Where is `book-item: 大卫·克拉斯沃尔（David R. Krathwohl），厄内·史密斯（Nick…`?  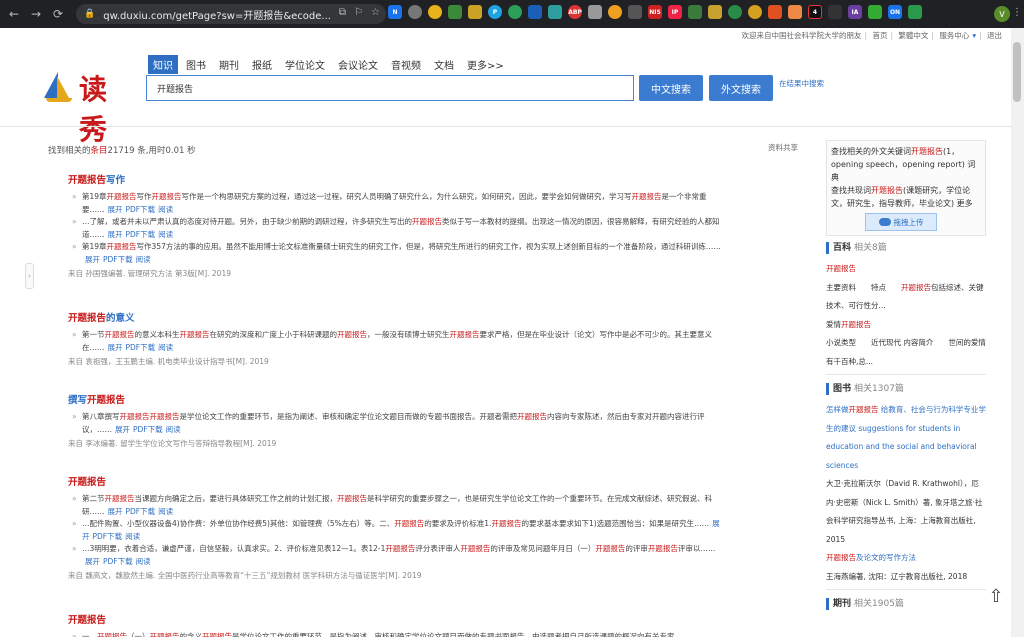
book-item: 大卫·克拉斯沃尔（David R. Krathwohl），厄内·史密斯（Nick… is located at coordinates (906, 512).